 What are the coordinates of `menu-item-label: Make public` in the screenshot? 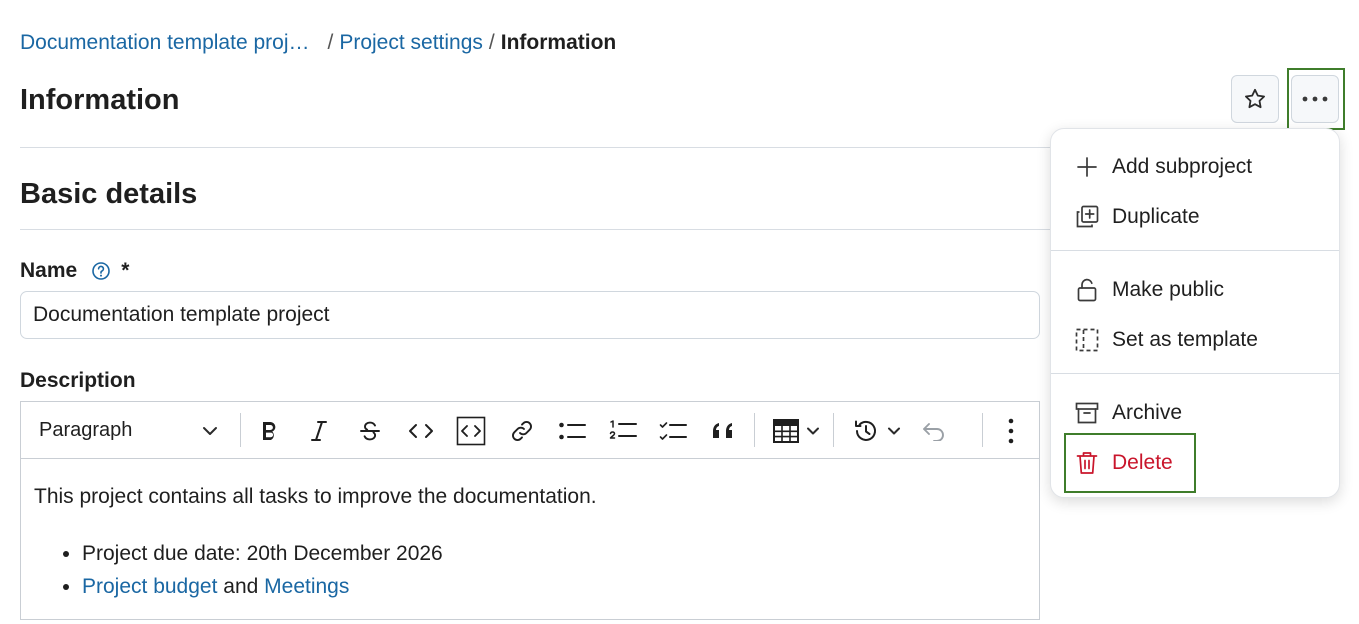 It's located at (1168, 289).